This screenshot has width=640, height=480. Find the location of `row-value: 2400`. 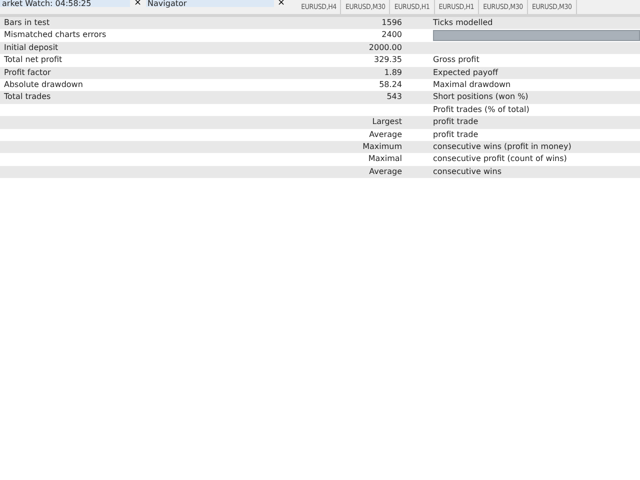

row-value: 2400 is located at coordinates (392, 35).